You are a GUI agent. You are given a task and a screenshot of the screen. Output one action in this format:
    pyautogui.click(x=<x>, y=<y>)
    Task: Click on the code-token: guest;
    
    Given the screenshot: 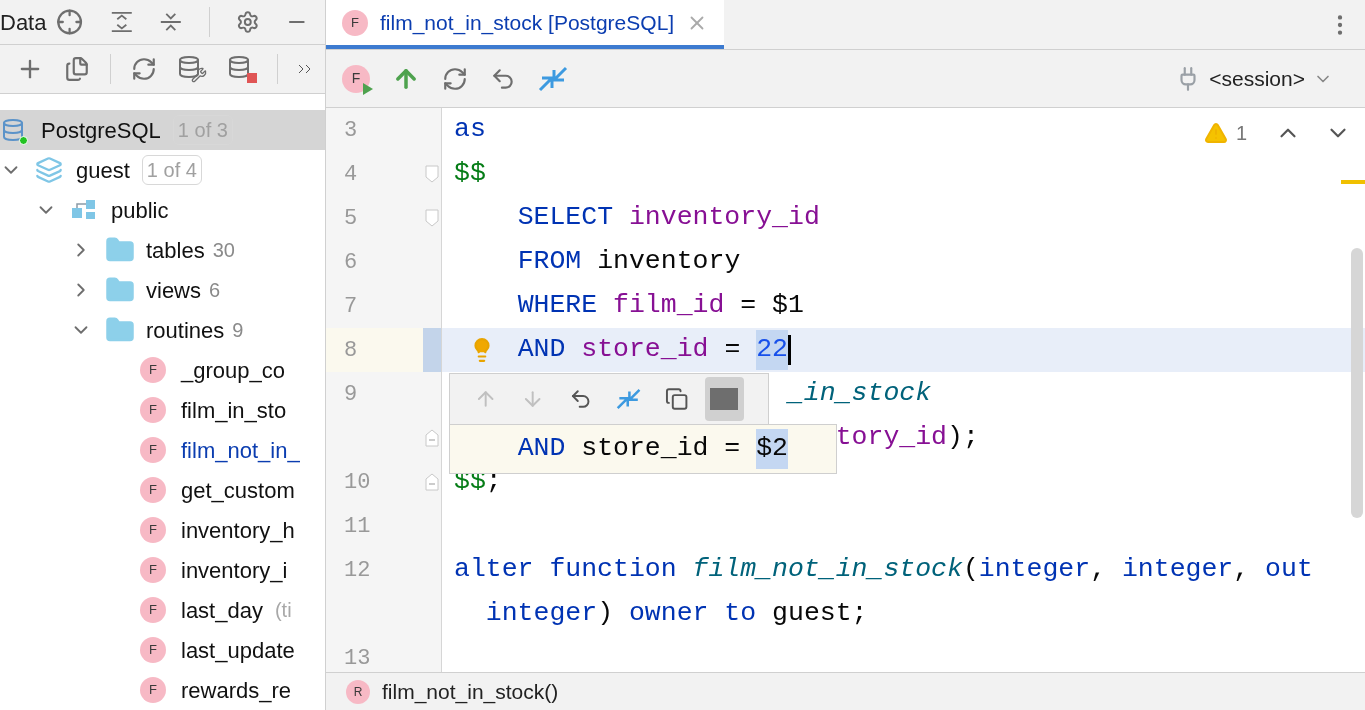 What is the action you would take?
    pyautogui.click(x=820, y=614)
    